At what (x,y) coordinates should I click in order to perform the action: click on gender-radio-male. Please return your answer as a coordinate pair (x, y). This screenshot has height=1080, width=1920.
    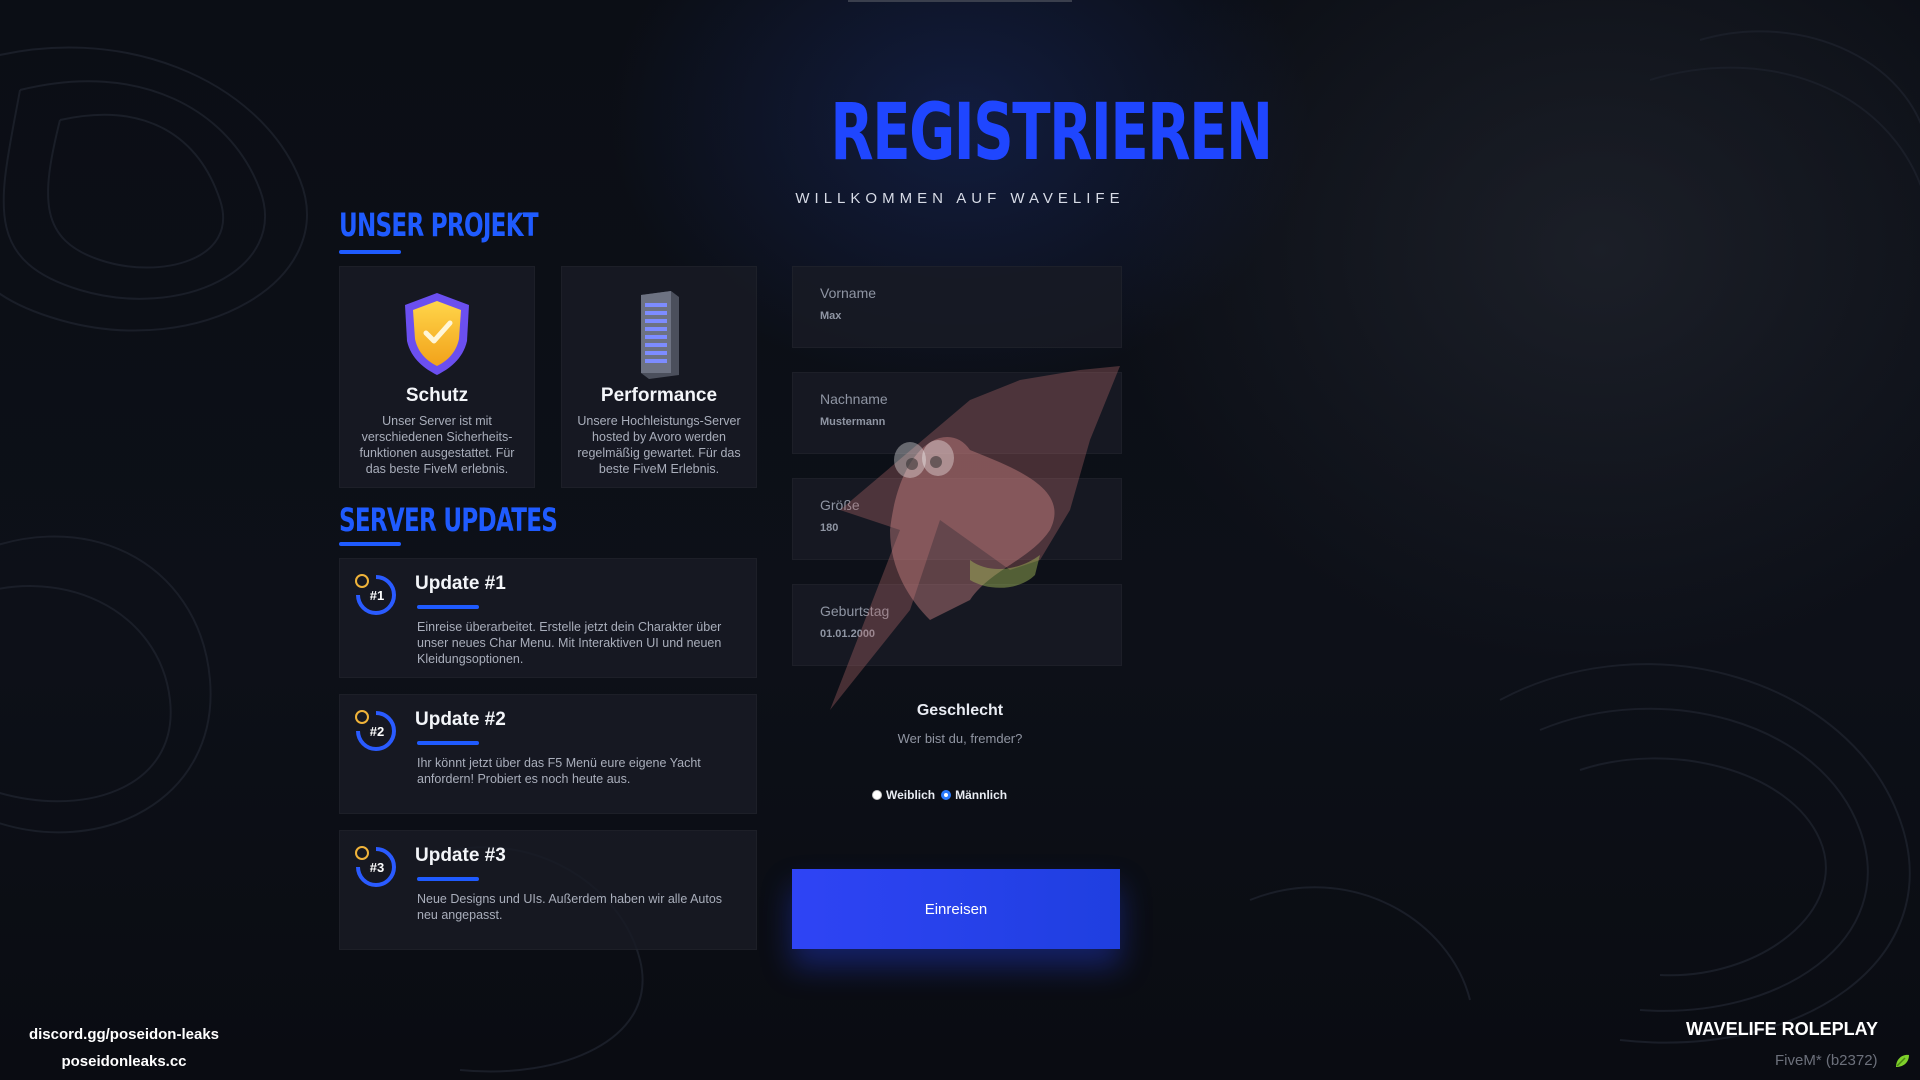
    Looking at the image, I should click on (946, 795).